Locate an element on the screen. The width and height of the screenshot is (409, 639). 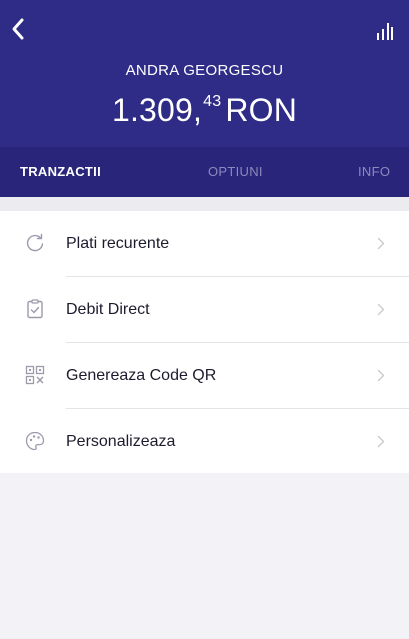
balance-decimals: 43 is located at coordinates (212, 101).